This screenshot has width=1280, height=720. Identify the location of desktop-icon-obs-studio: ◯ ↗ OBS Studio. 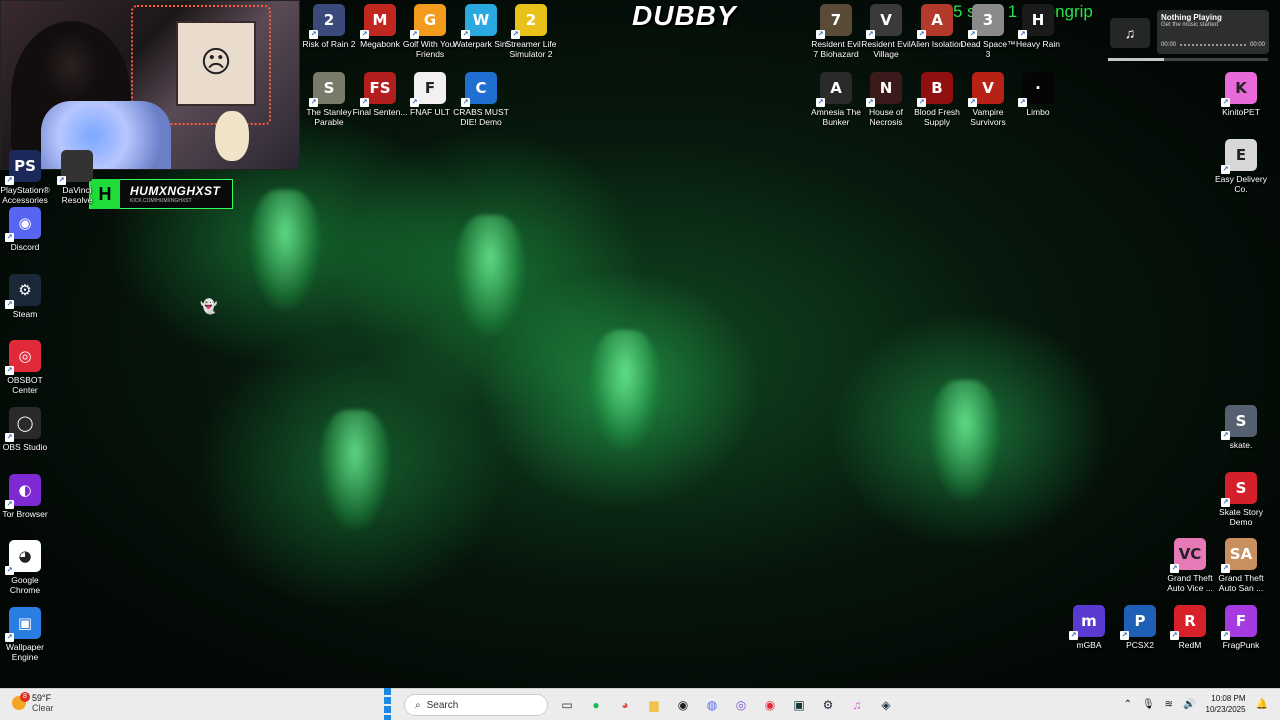
(26, 429).